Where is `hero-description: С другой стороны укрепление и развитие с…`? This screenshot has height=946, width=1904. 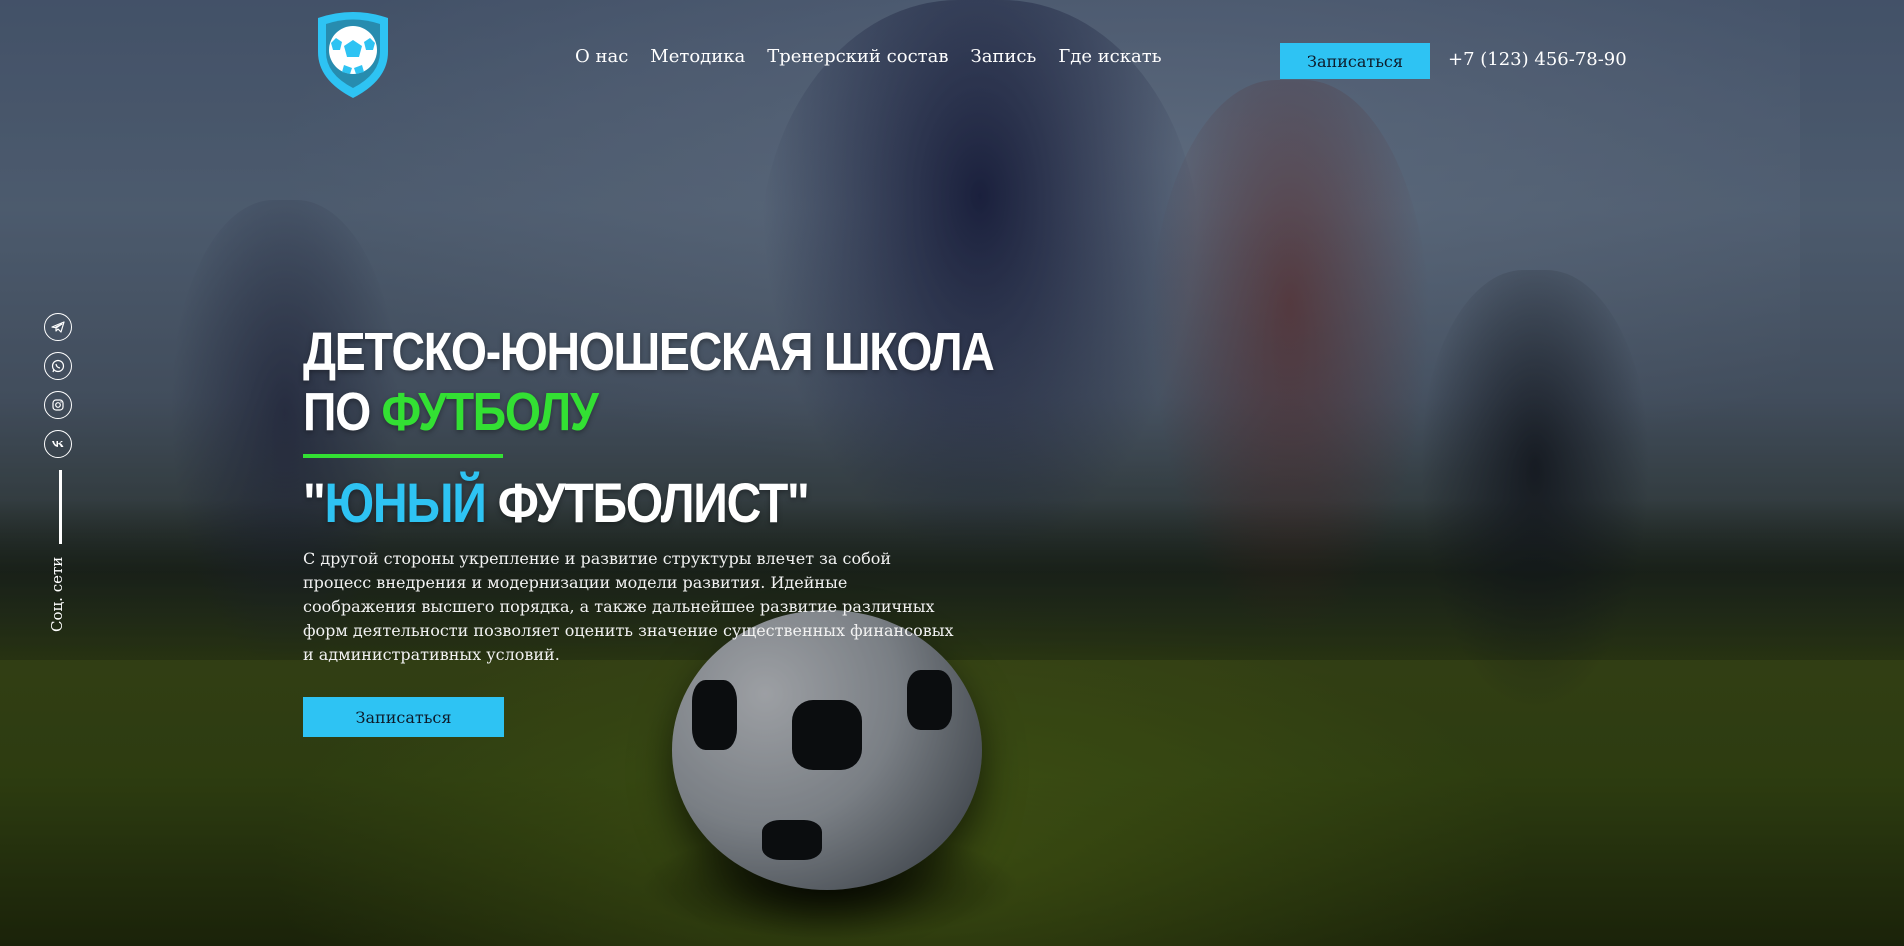 hero-description: С другой стороны укрепление и развитие с… is located at coordinates (628, 606).